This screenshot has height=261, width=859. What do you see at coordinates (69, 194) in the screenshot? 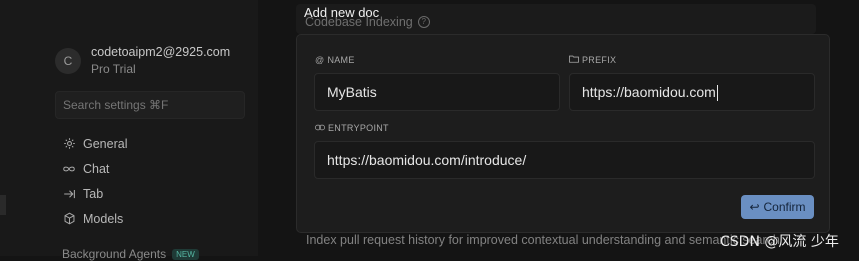
I see `tab-arrow-icon` at bounding box center [69, 194].